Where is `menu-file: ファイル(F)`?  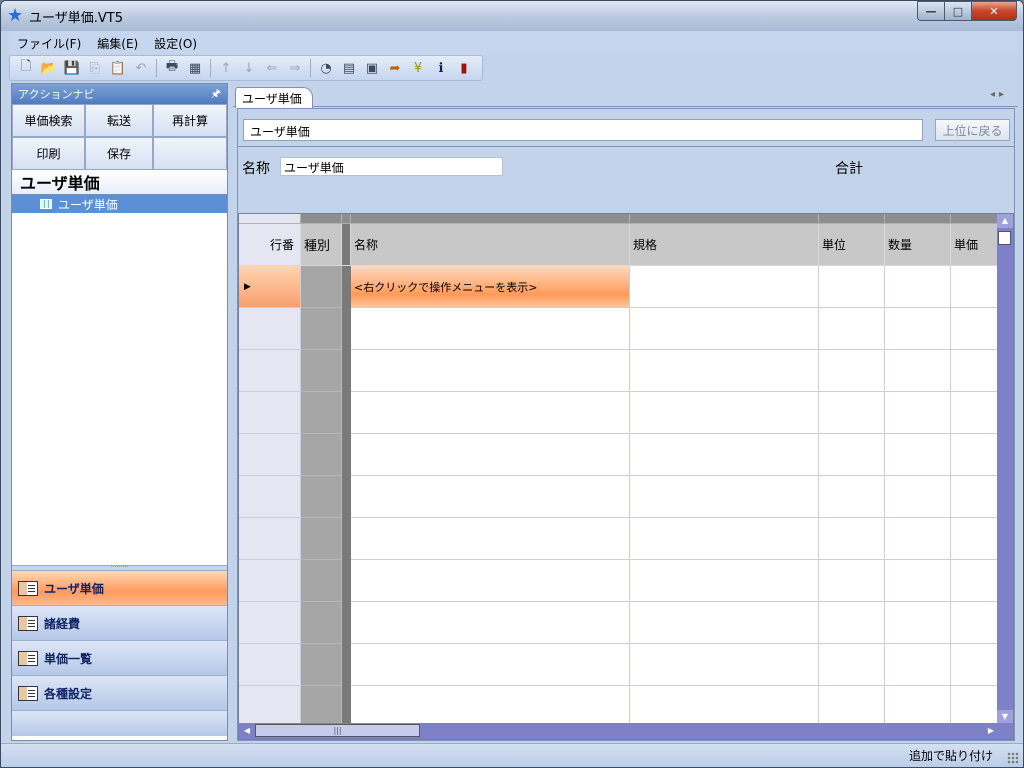 menu-file: ファイル(F) is located at coordinates (49, 43).